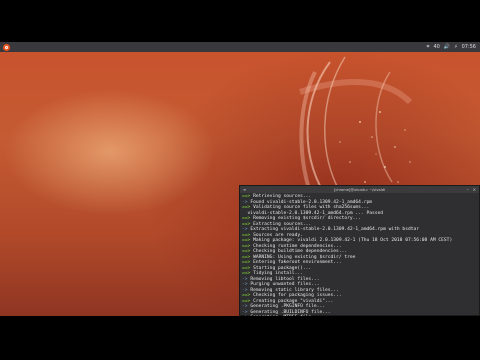 The width and height of the screenshot is (480, 360). I want to click on close-icon: ×, so click(474, 189).